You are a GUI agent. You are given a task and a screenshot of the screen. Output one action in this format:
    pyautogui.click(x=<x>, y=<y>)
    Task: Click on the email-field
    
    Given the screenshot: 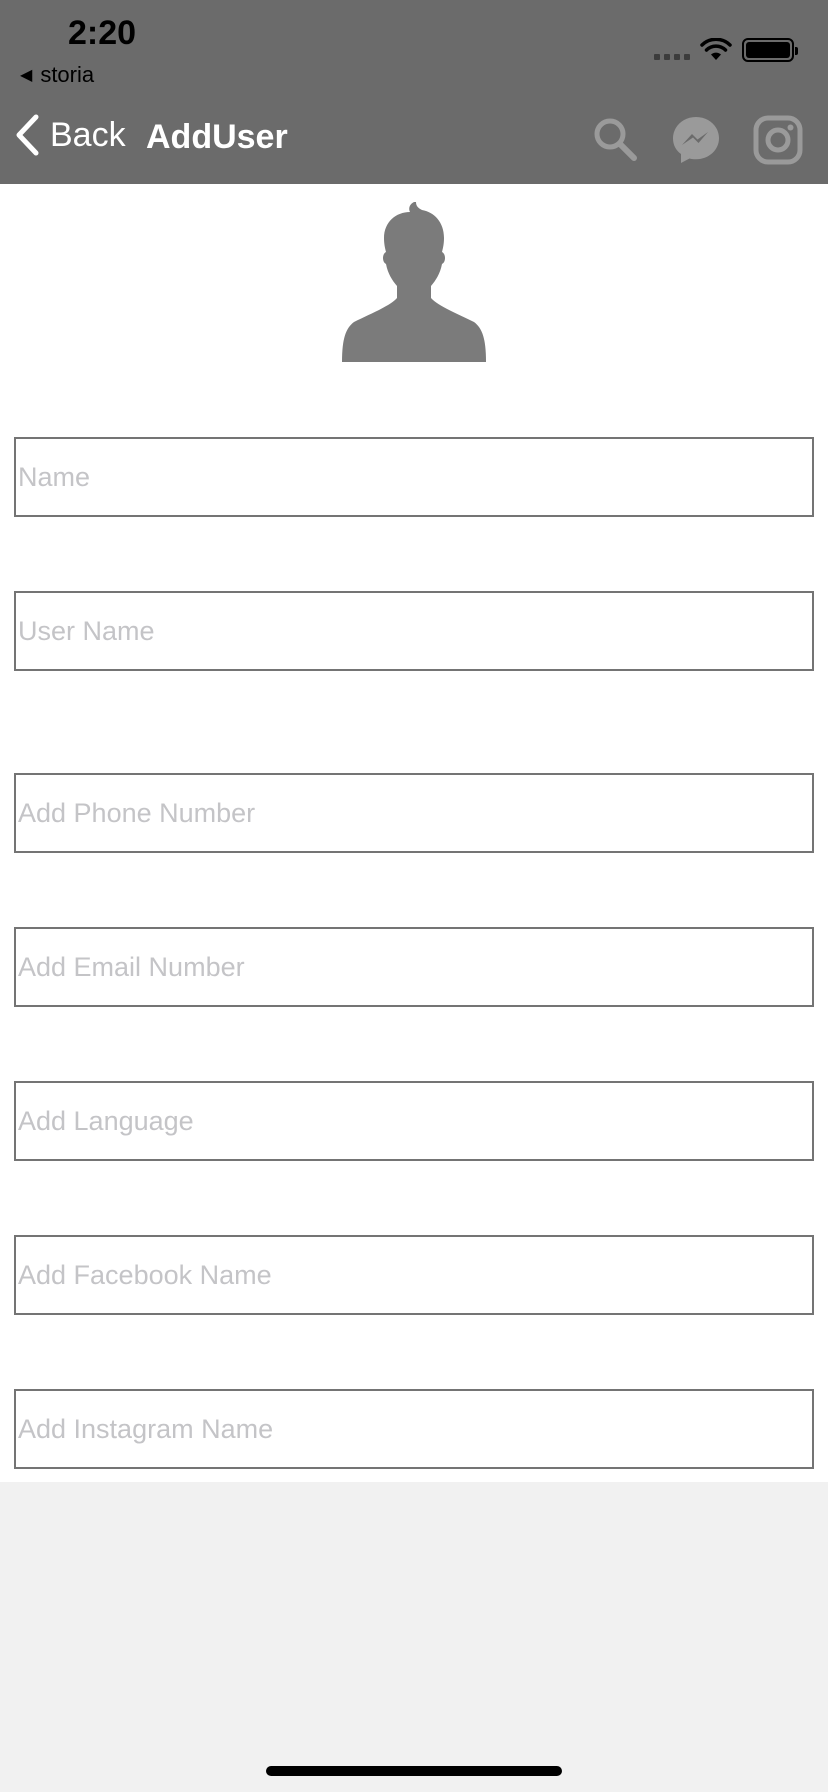 What is the action you would take?
    pyautogui.click(x=414, y=967)
    